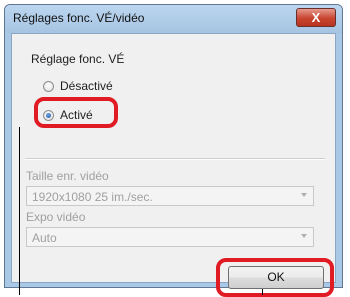  I want to click on video-exposure-label: Expo vidéo, so click(56, 217).